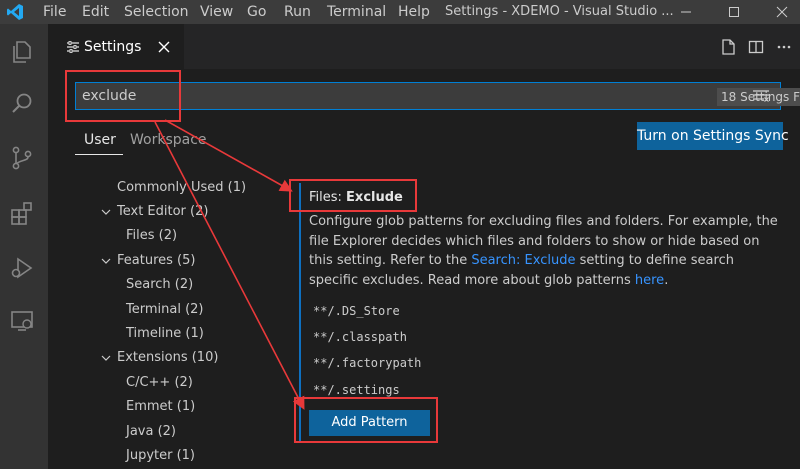 The width and height of the screenshot is (800, 469). I want to click on annotation-box-setting-title, so click(353, 195).